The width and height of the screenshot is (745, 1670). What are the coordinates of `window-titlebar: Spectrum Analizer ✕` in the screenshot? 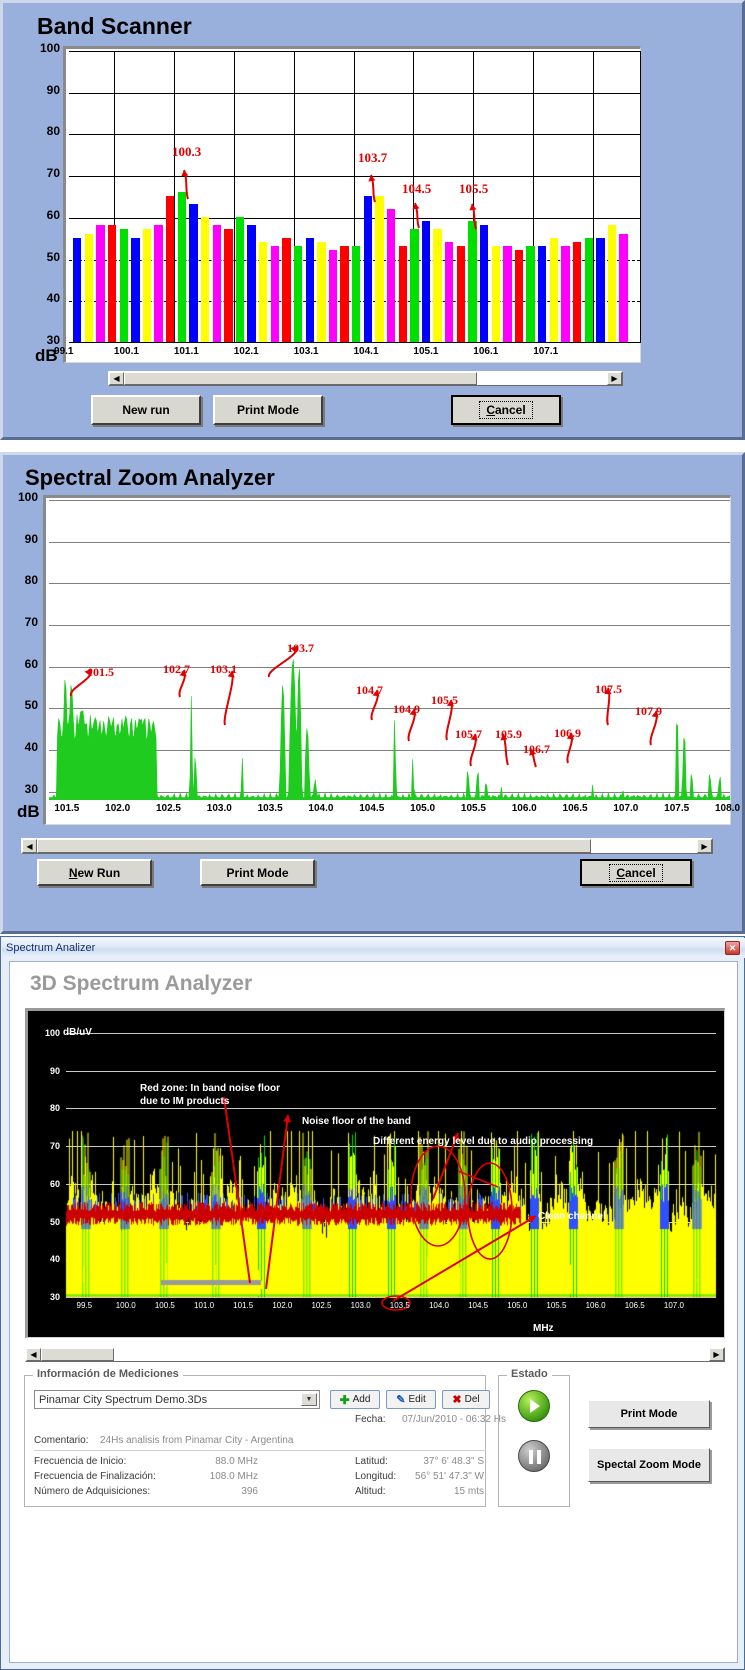 It's located at (373, 948).